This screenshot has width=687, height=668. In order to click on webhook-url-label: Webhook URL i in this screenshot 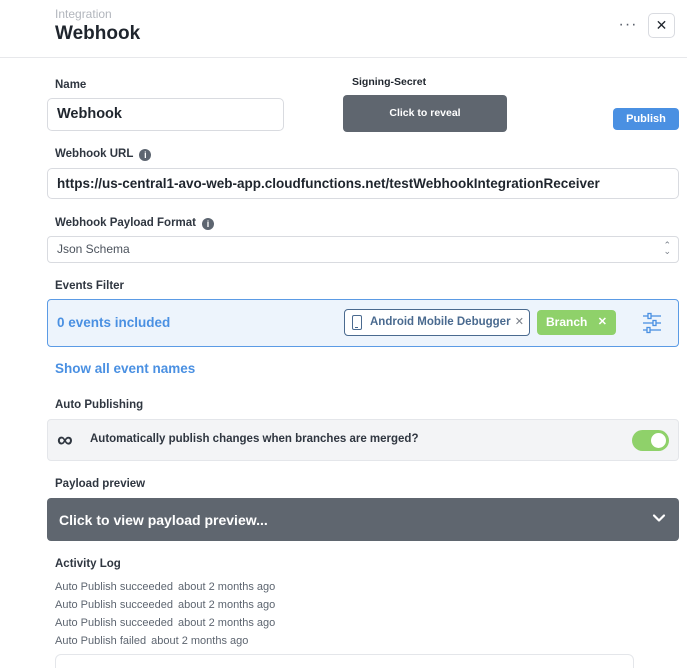, I will do `click(103, 154)`.